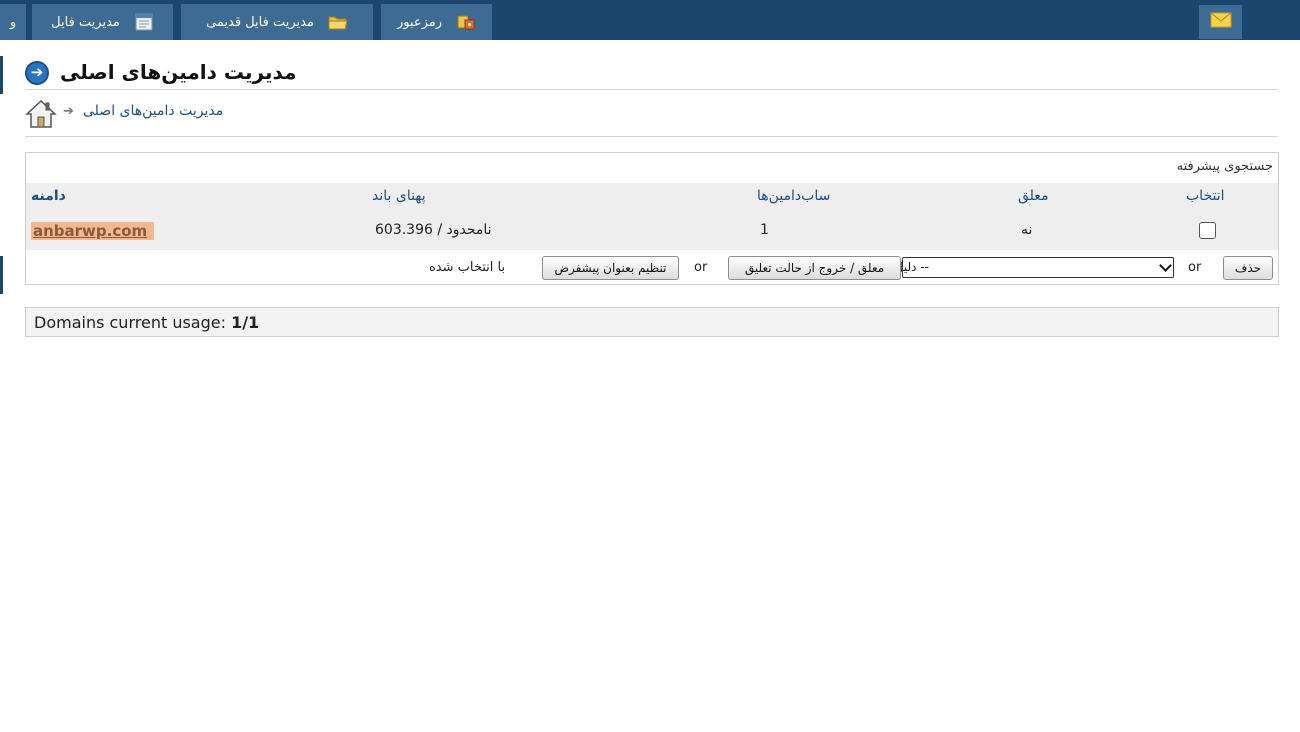 This screenshot has width=1300, height=732. I want to click on tab-password: رمزعبور, so click(436, 22).